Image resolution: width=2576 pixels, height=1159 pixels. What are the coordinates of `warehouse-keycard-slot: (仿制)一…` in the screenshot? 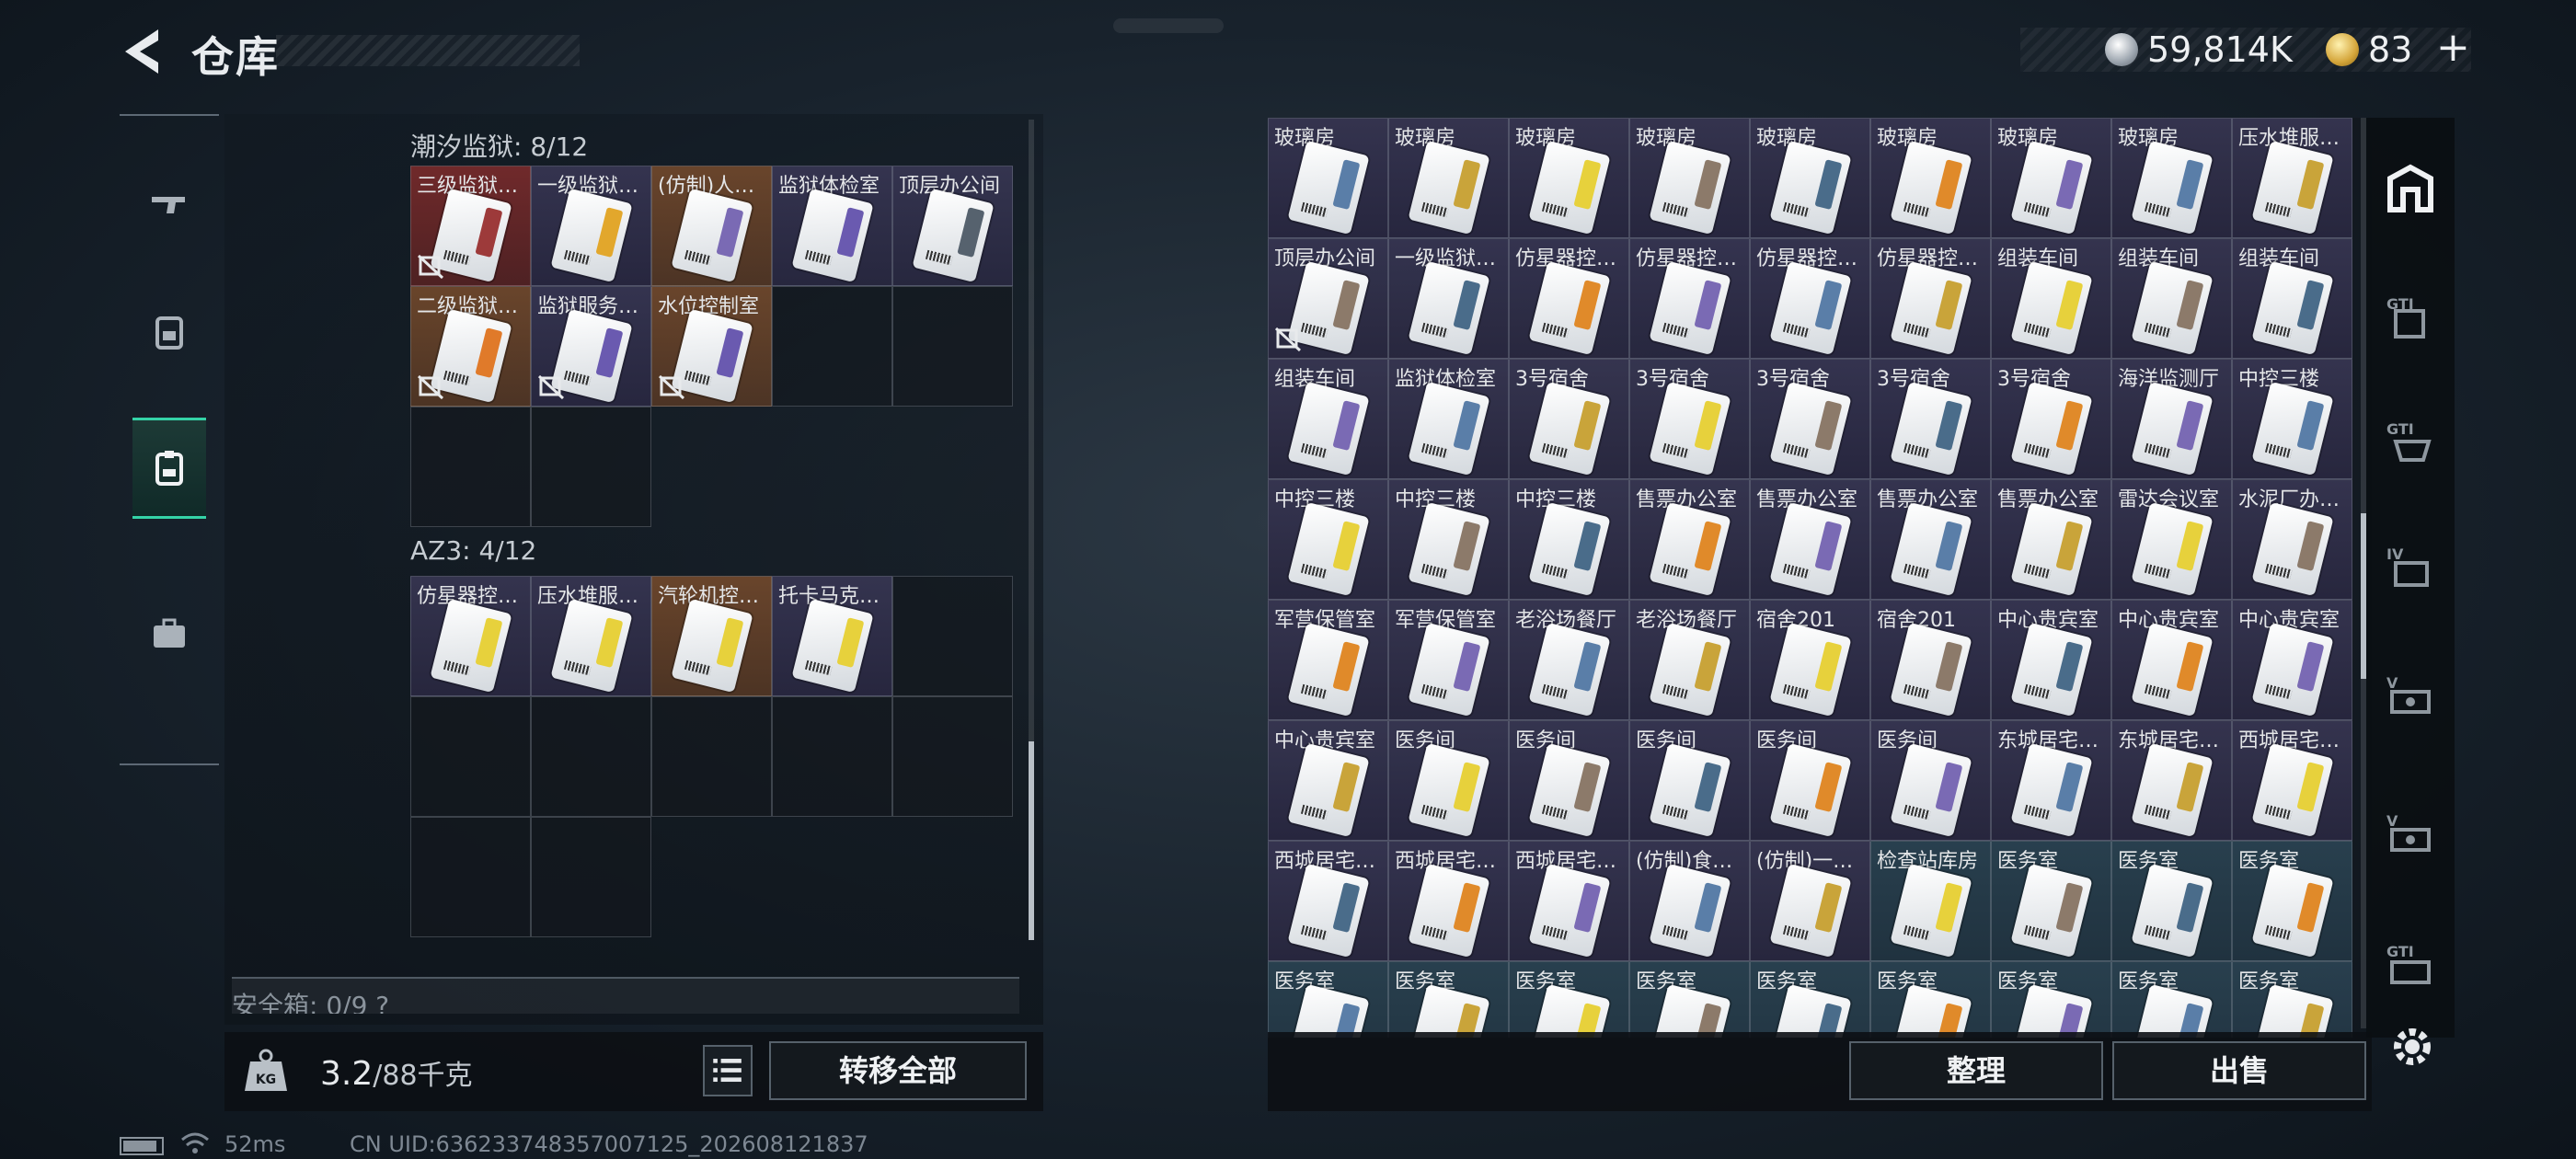 It's located at (1810, 901).